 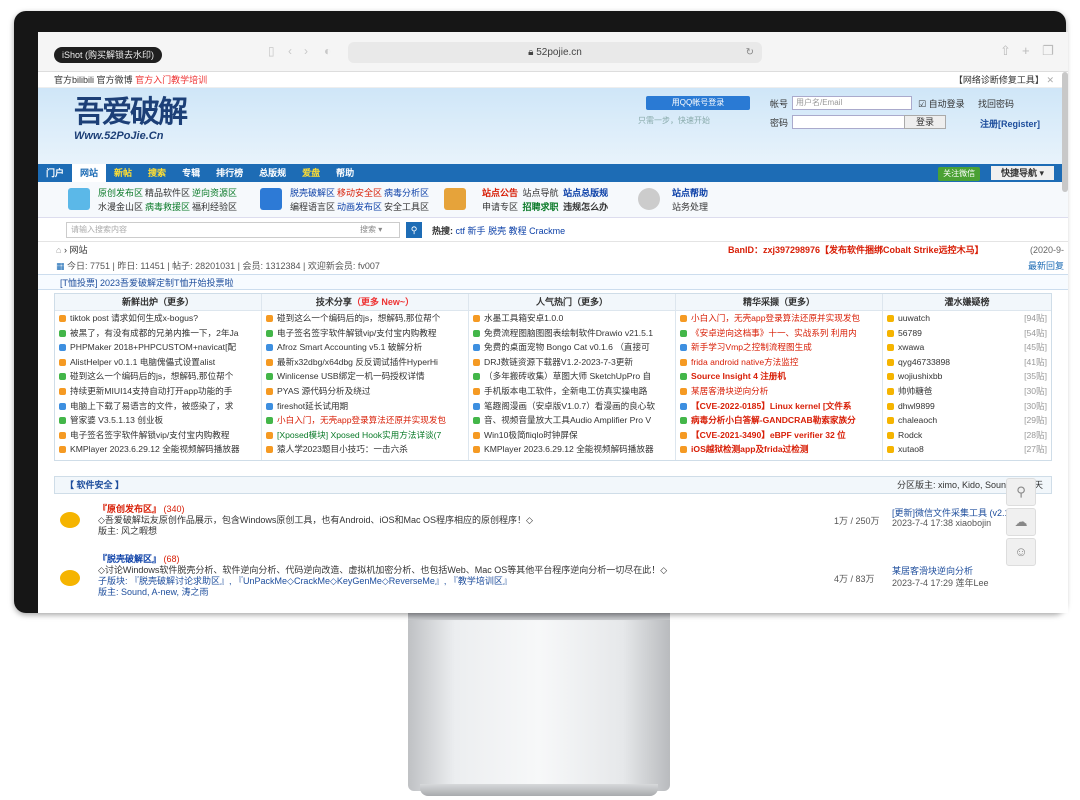 What do you see at coordinates (1046, 266) in the screenshot?
I see `latest-replies-link: 最新回复` at bounding box center [1046, 266].